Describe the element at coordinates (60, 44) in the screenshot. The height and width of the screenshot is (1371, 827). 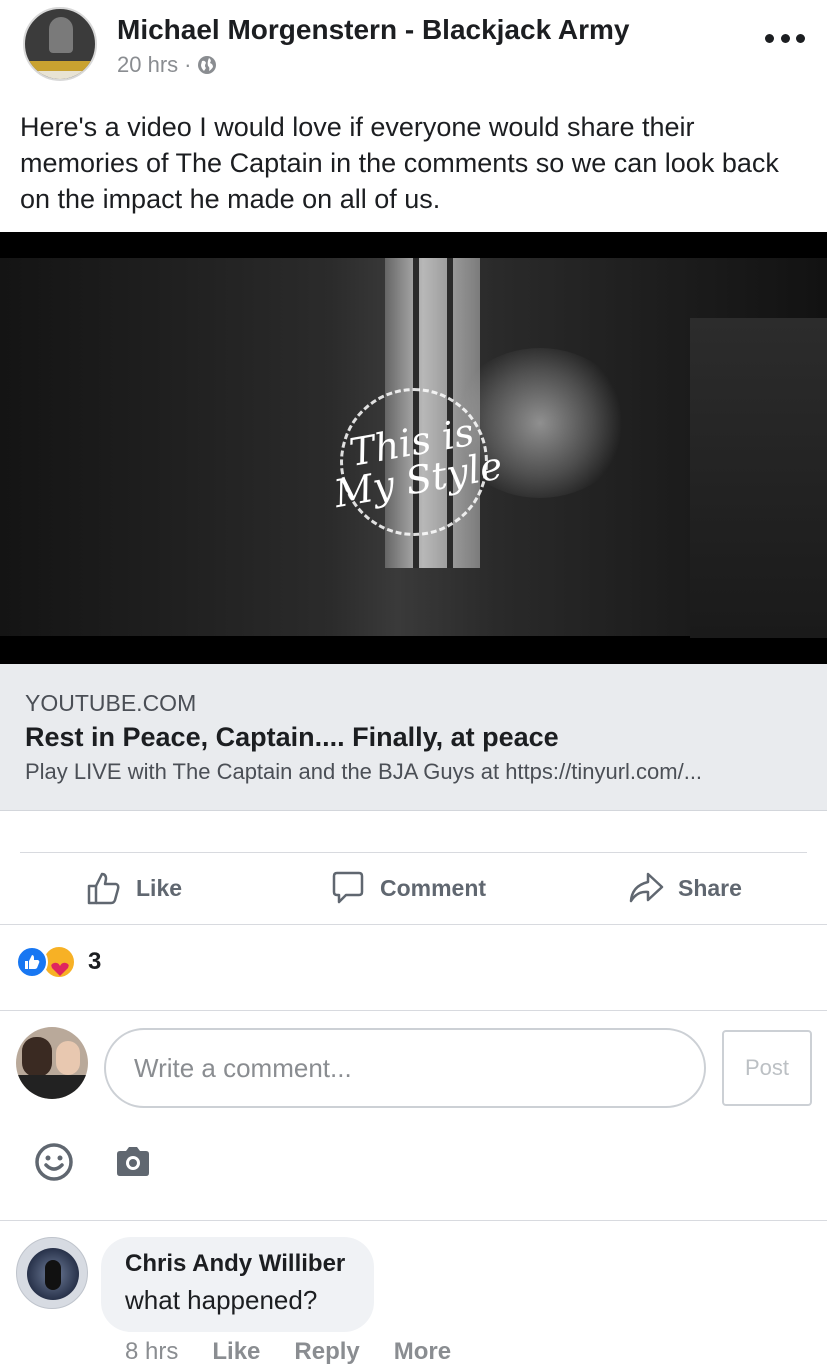
I see `author-avatar` at that location.